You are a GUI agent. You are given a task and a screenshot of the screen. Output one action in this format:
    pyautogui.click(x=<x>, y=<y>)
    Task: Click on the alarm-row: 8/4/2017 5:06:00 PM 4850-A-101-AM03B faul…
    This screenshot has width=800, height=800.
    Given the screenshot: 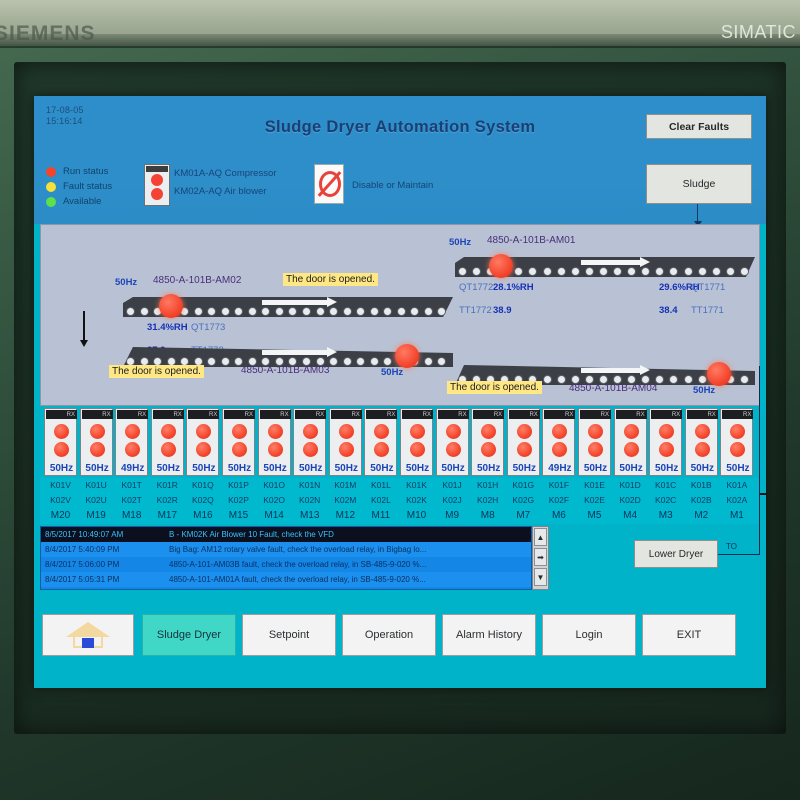 What is the action you would take?
    pyautogui.click(x=286, y=564)
    